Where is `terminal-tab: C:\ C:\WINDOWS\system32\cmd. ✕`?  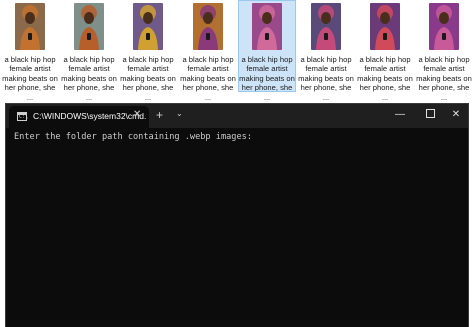 terminal-tab: C:\ C:\WINDOWS\system32\cmd. ✕ is located at coordinates (79, 117).